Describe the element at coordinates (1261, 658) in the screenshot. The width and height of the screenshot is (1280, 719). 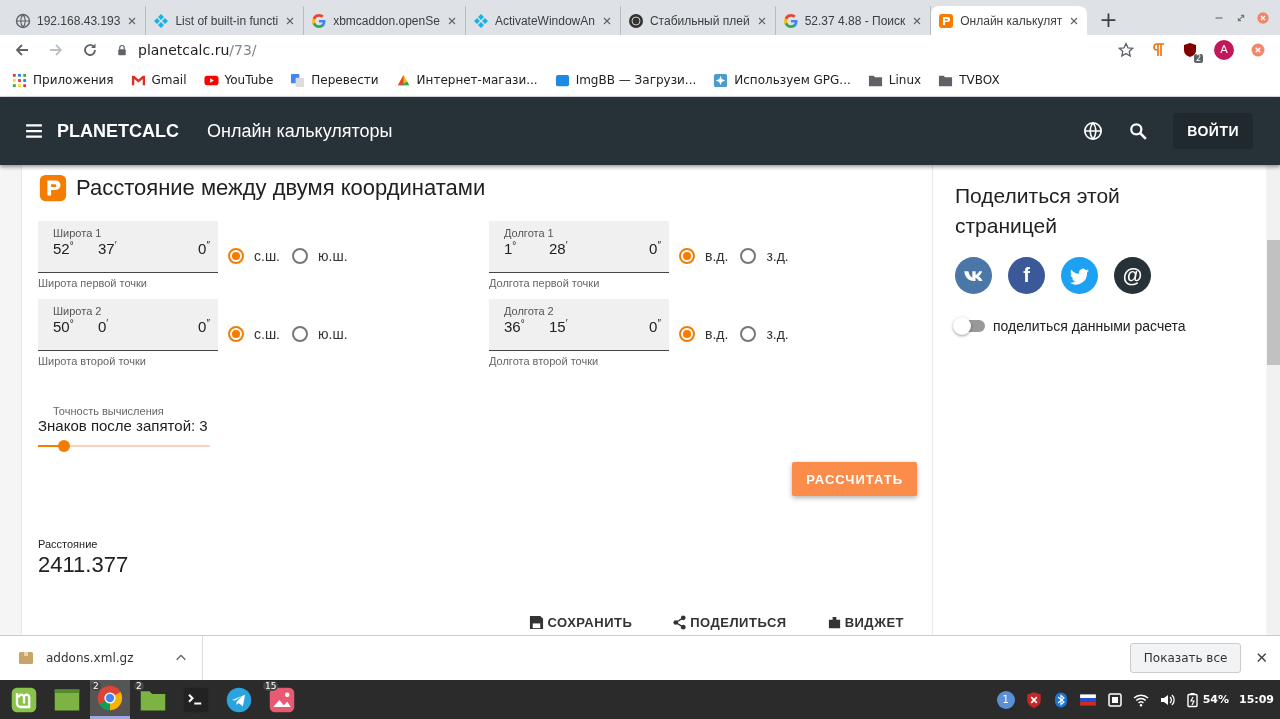
I see `close-button: ✕` at that location.